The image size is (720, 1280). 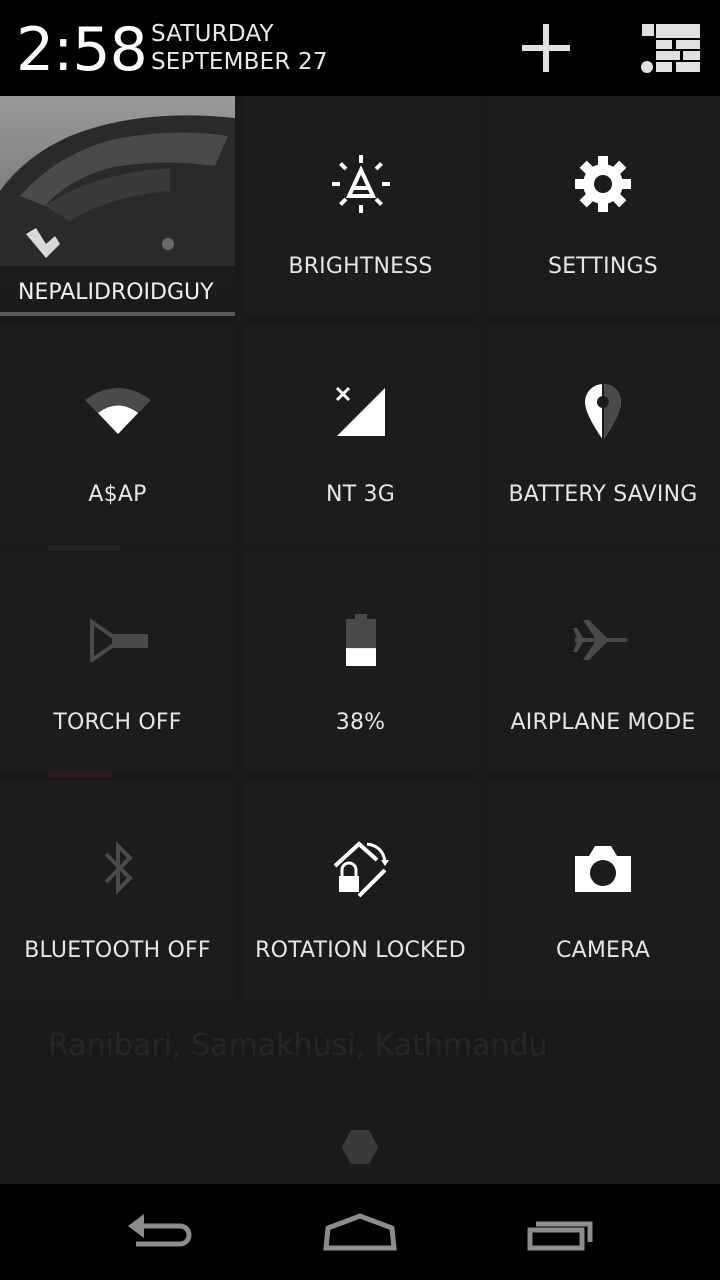 I want to click on tile-camera: CAMERA, so click(x=603, y=890).